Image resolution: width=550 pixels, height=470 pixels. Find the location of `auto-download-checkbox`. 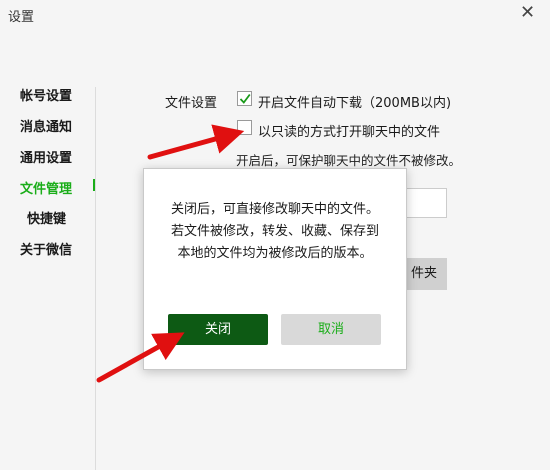

auto-download-checkbox is located at coordinates (244, 98).